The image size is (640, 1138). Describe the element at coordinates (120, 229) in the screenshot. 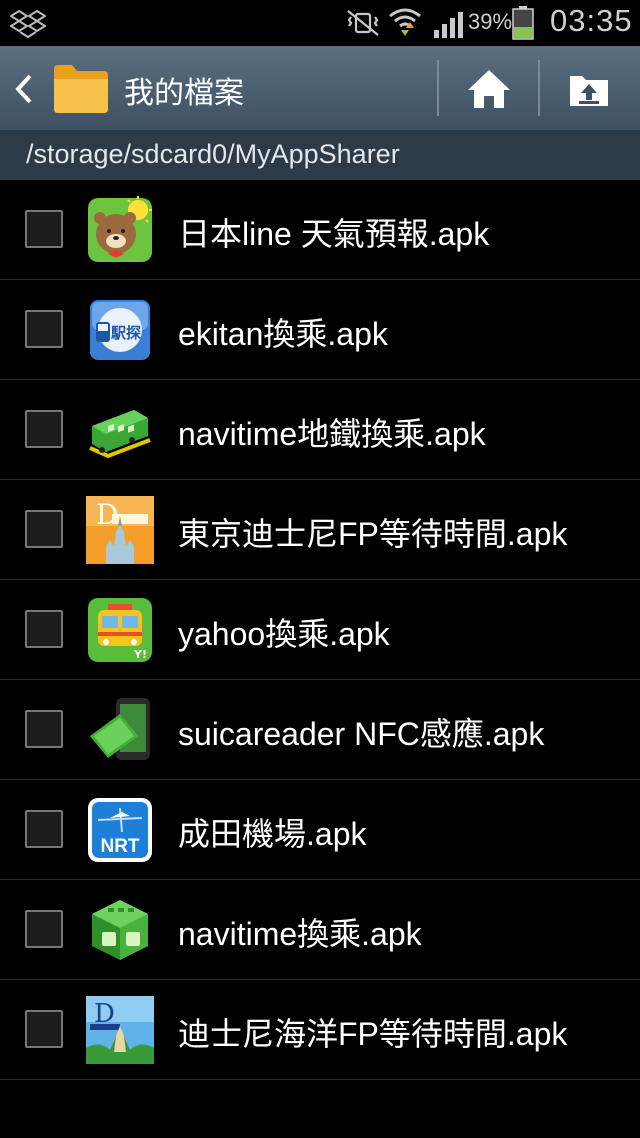

I see `line-weather-app-icon` at that location.